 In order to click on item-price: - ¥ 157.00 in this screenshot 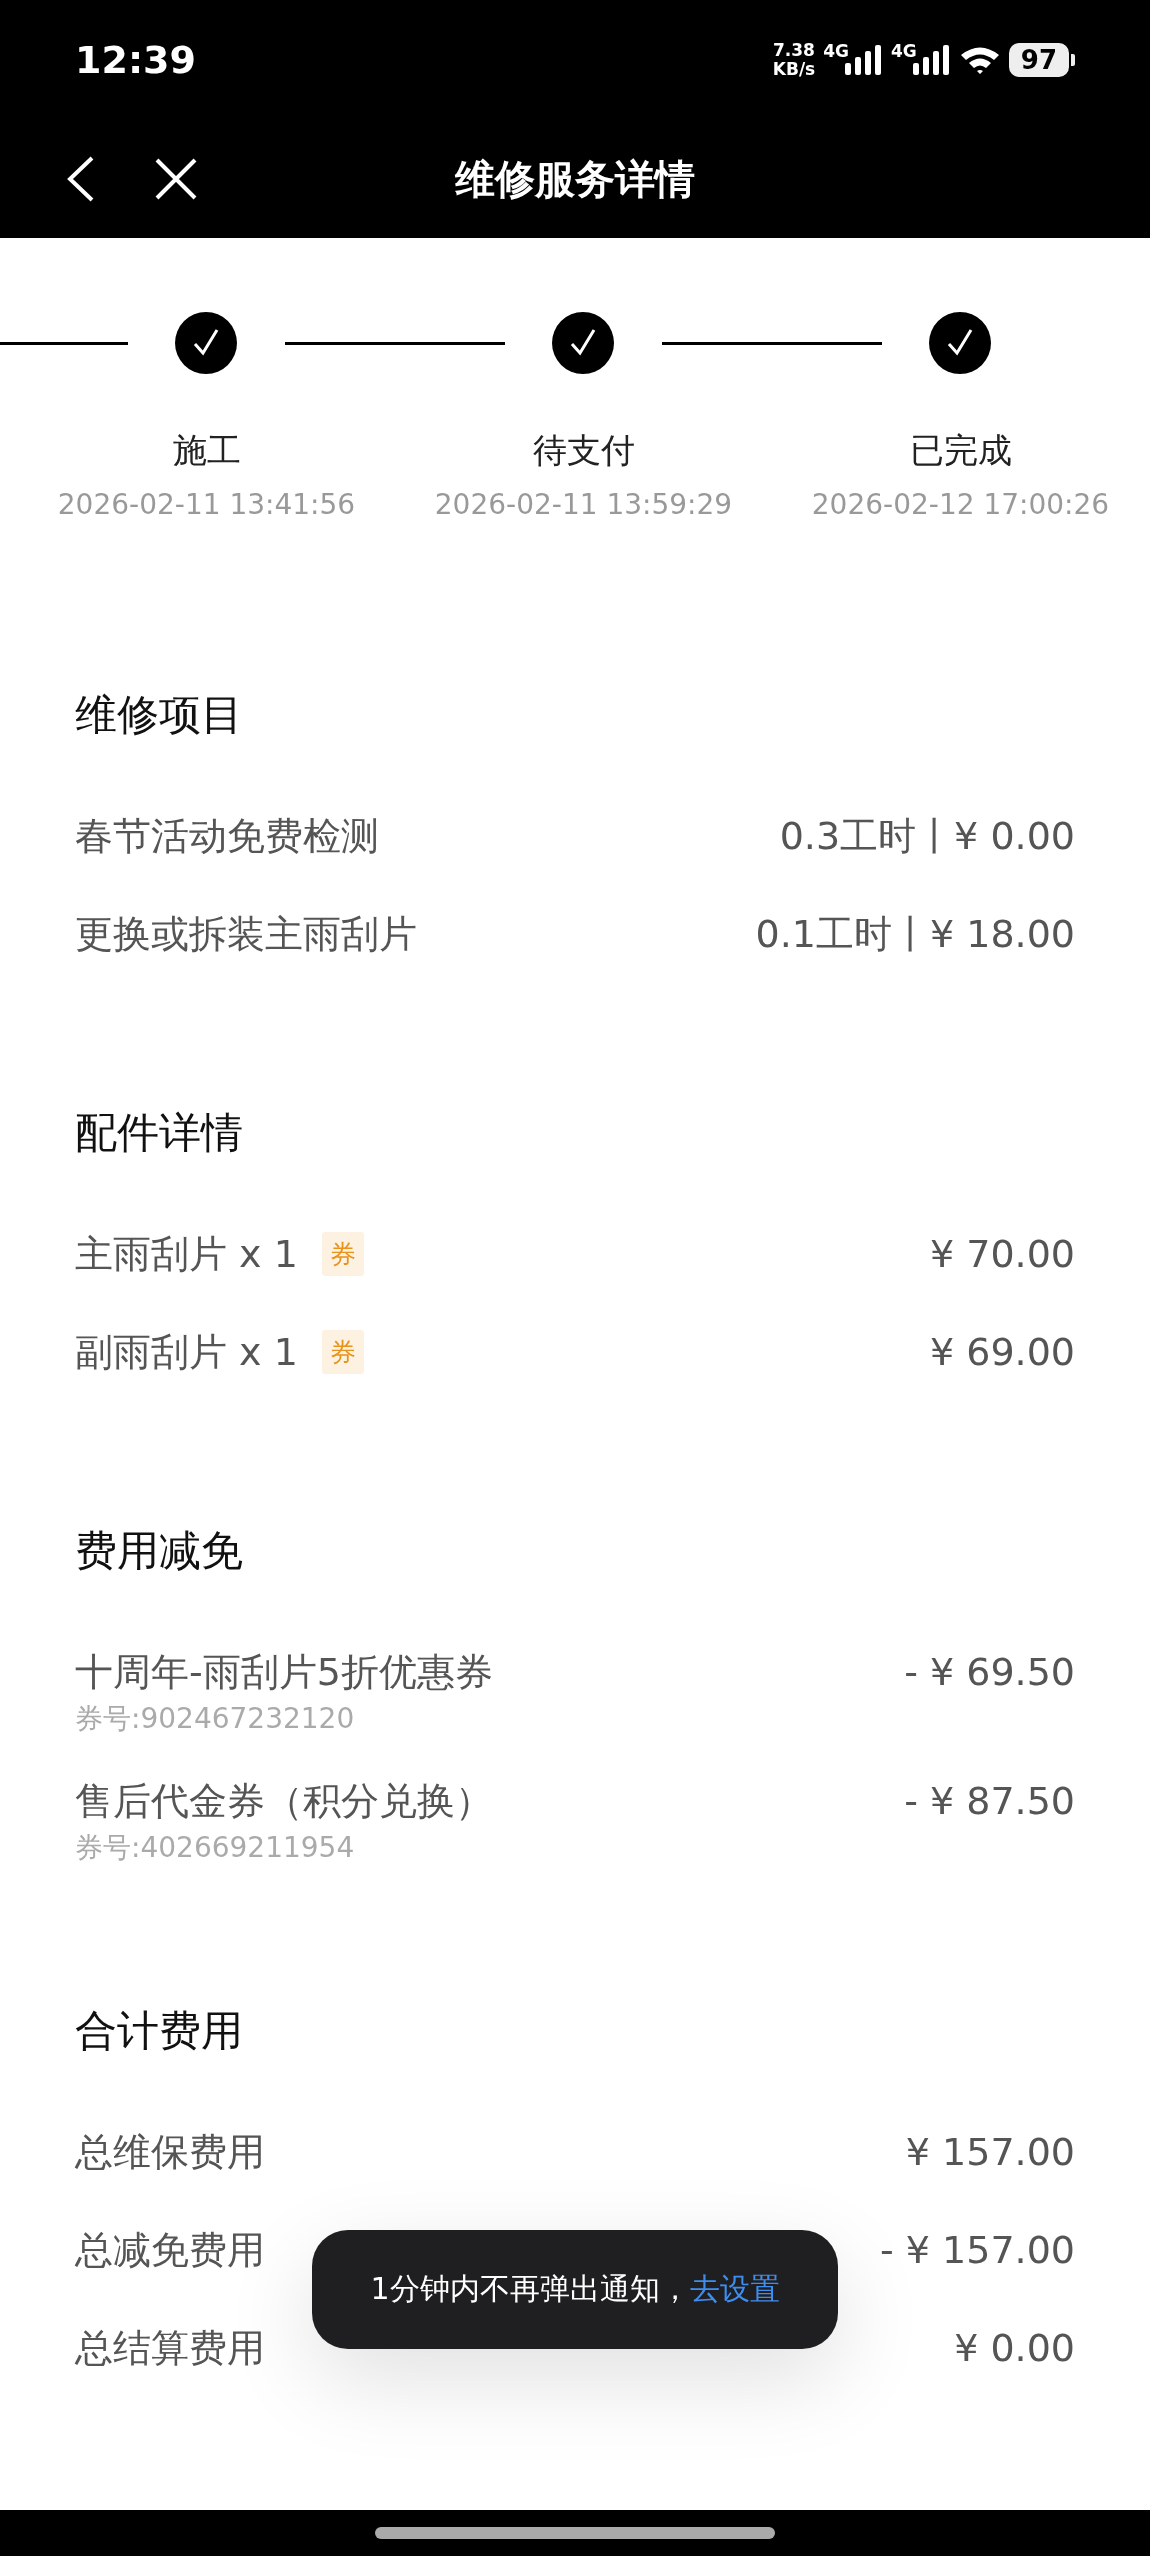, I will do `click(977, 2250)`.